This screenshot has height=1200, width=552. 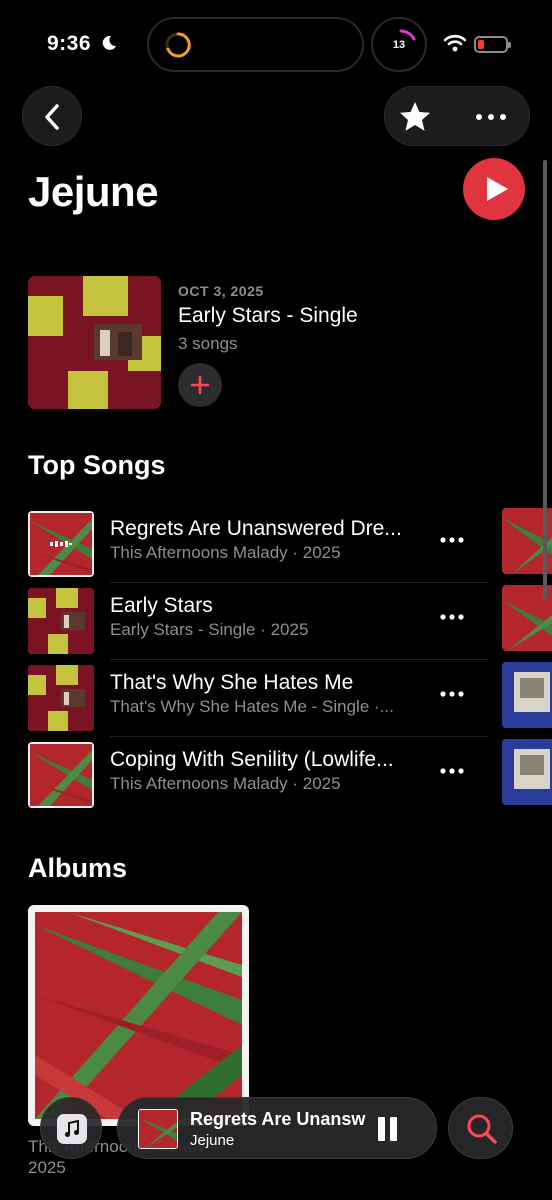 I want to click on search-icon, so click(x=482, y=1129).